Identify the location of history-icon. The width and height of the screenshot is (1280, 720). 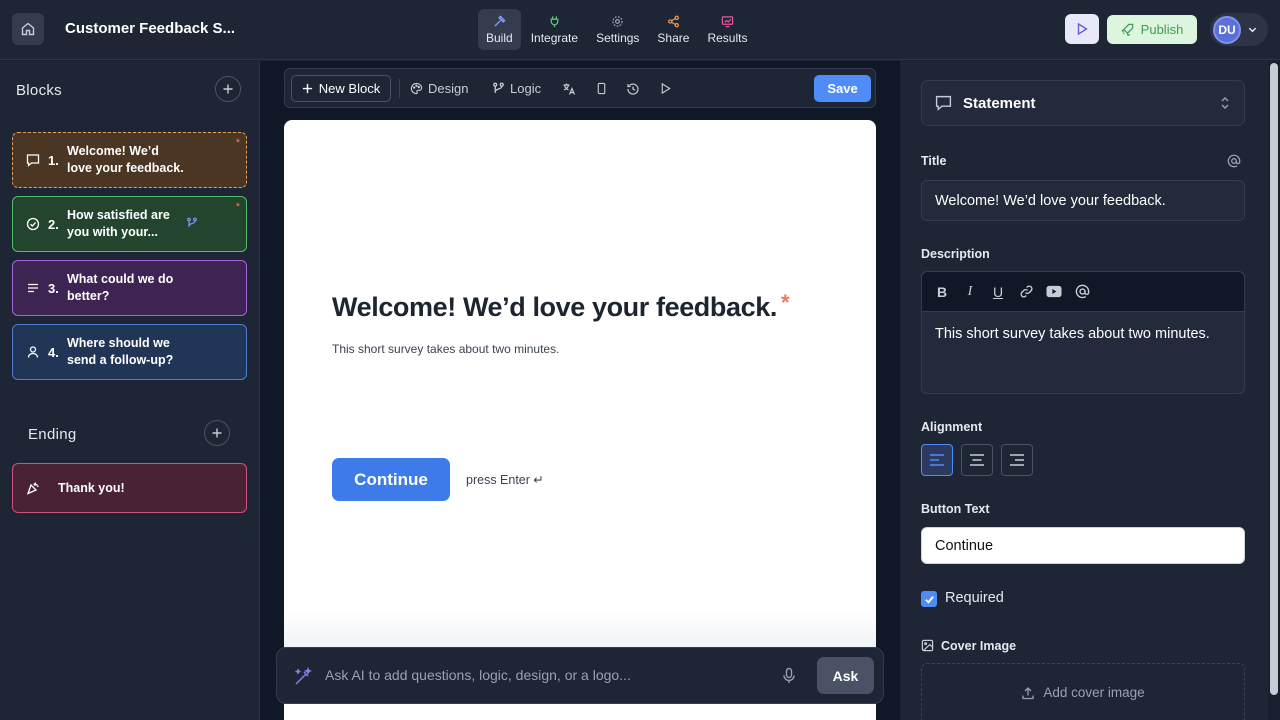
(633, 88).